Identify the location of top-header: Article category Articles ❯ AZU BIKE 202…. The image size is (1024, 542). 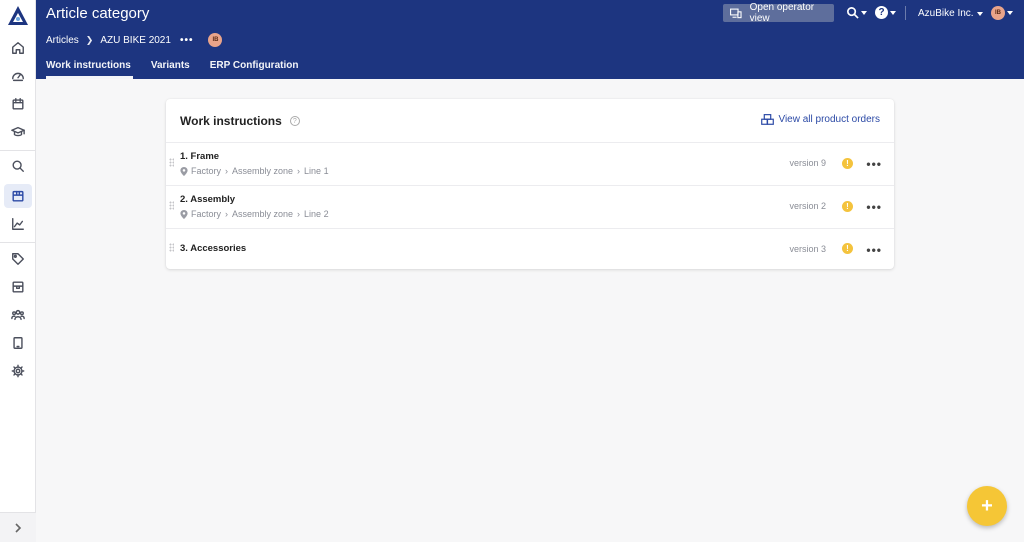
(530, 39).